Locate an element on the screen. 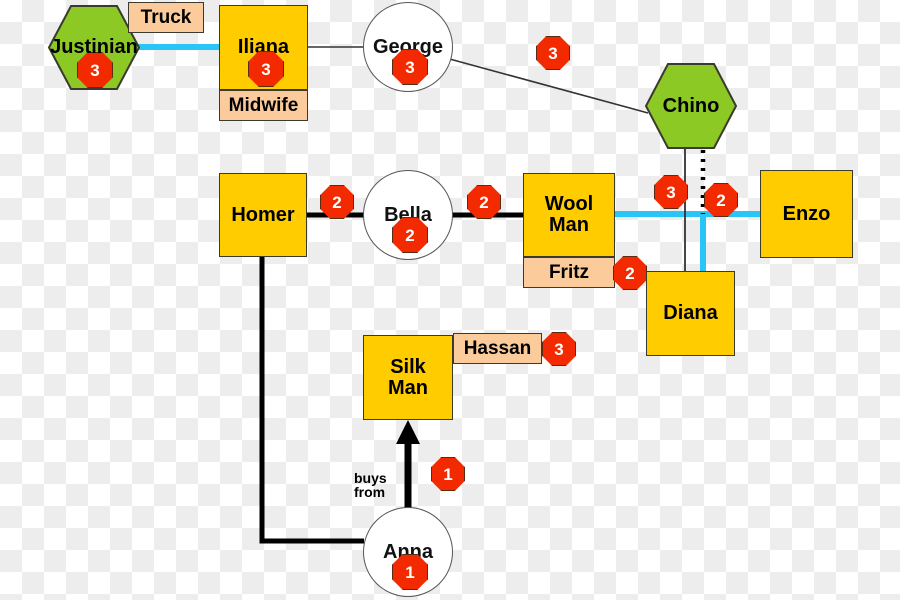 This screenshot has height=600, width=900. tag-hassan: Hassan is located at coordinates (497, 348).